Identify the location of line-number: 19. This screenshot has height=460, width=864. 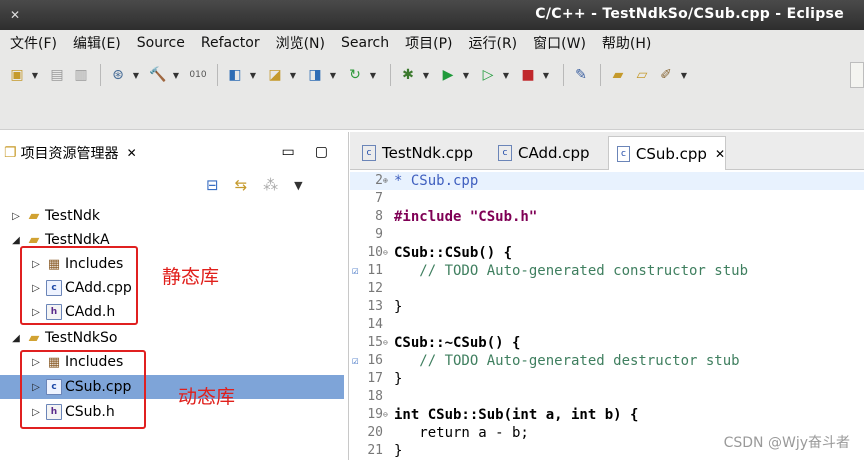
(375, 414).